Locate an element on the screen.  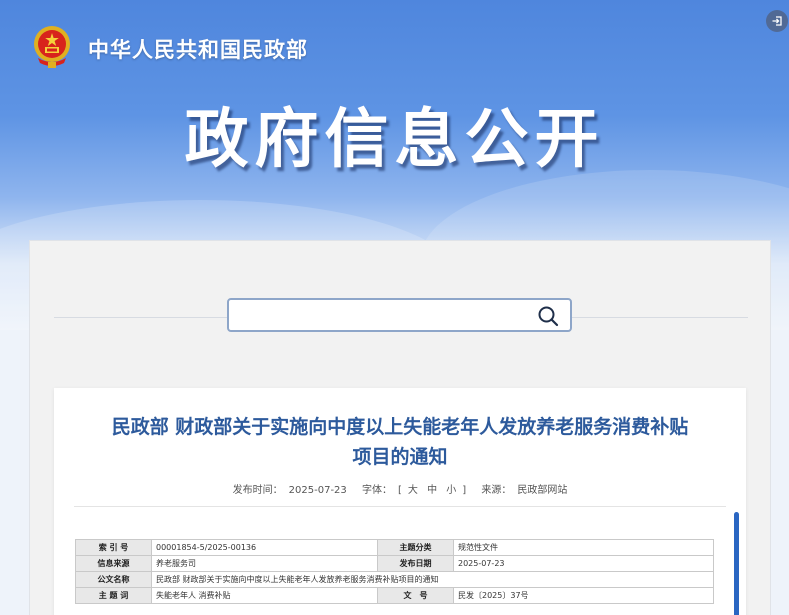
font-size-control: 字体：[大 中 小] is located at coordinates (414, 490).